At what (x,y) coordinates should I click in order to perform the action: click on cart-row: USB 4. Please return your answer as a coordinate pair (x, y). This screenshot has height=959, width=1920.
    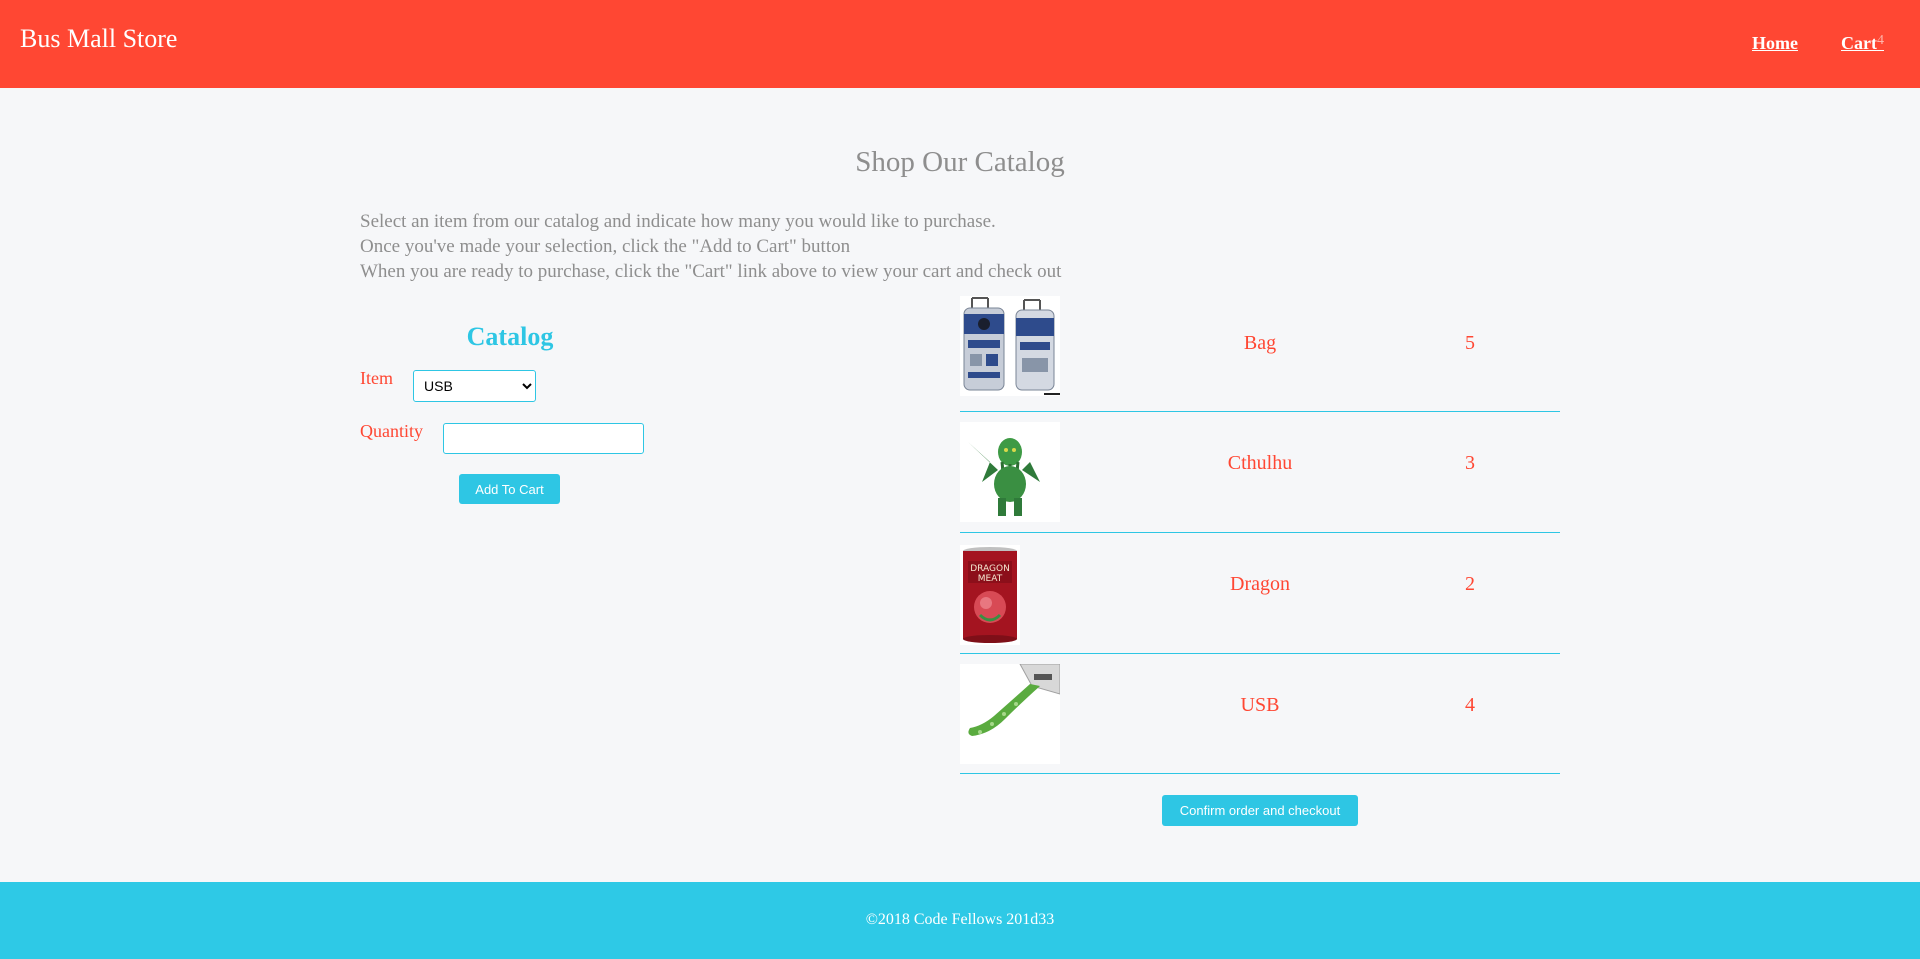
    Looking at the image, I should click on (1260, 714).